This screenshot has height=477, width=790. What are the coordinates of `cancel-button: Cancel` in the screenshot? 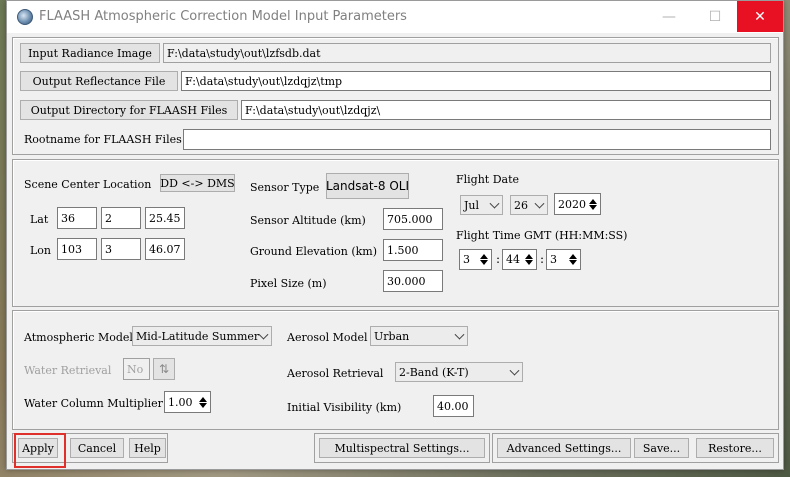 It's located at (97, 448).